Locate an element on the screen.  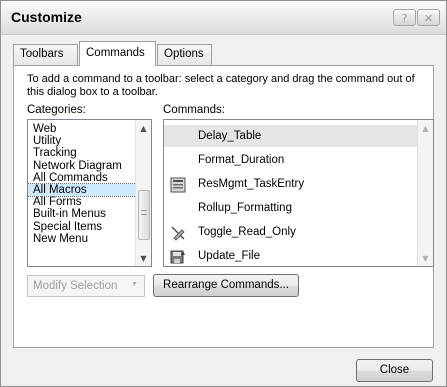
command-item: Update_File is located at coordinates (291, 255).